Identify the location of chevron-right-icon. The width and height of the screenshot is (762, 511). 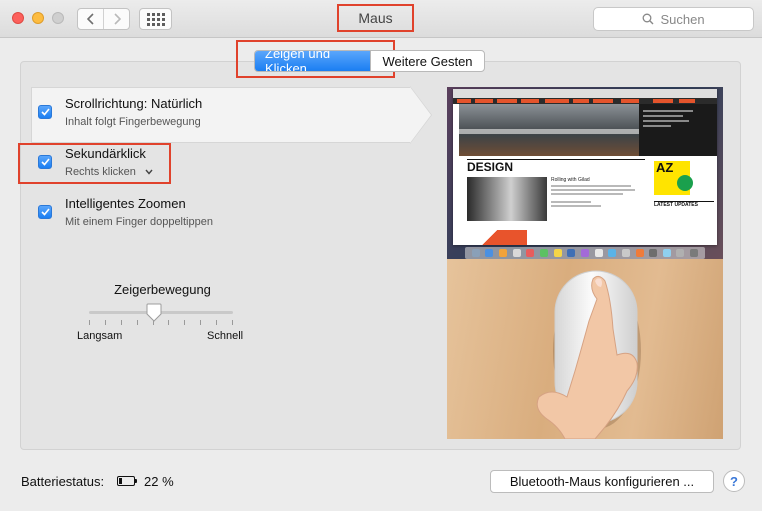
(117, 19).